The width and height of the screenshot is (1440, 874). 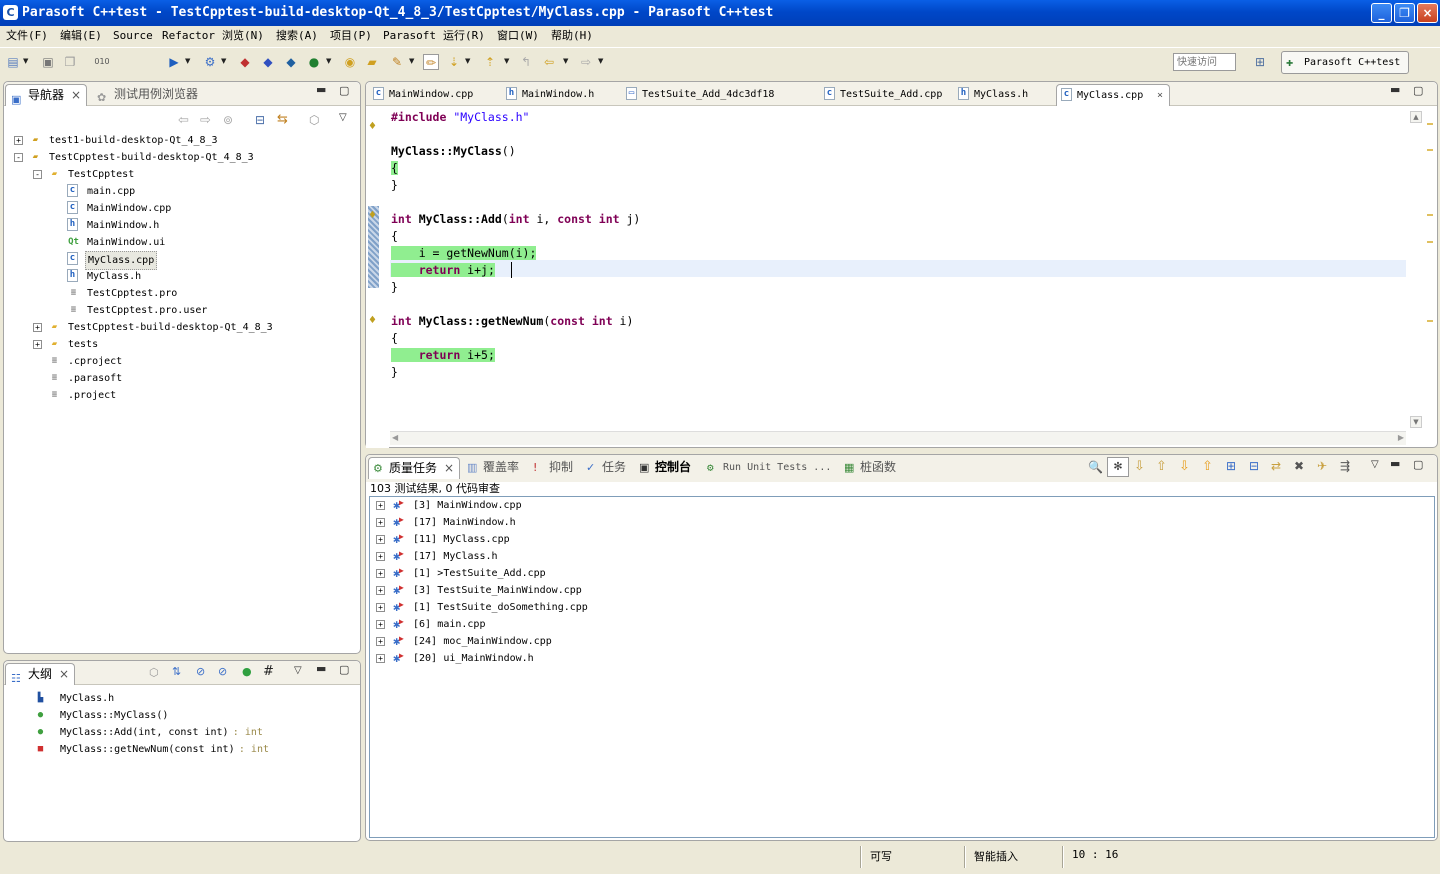 I want to click on open-perspective-icon: ⊞, so click(x=1260, y=62).